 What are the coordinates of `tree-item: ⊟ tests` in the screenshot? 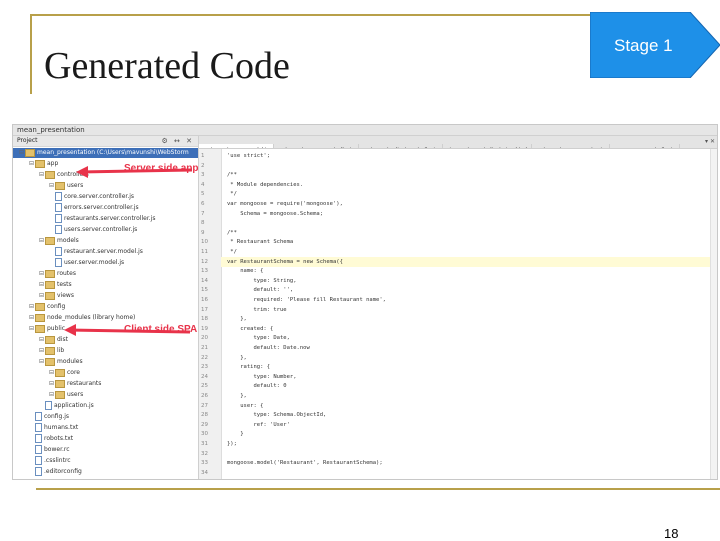 It's located at (55, 285).